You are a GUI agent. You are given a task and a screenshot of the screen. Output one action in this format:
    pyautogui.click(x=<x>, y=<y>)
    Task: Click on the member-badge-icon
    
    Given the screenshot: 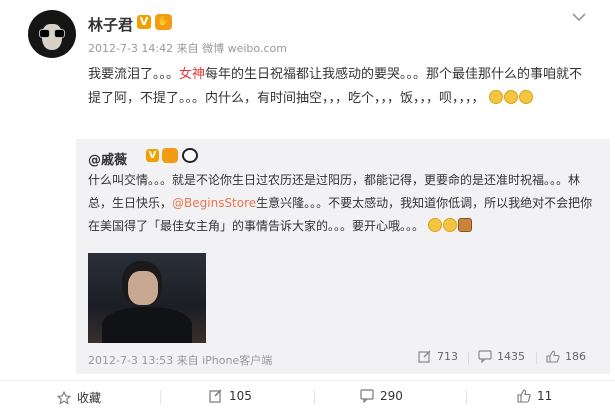 What is the action you would take?
    pyautogui.click(x=170, y=155)
    